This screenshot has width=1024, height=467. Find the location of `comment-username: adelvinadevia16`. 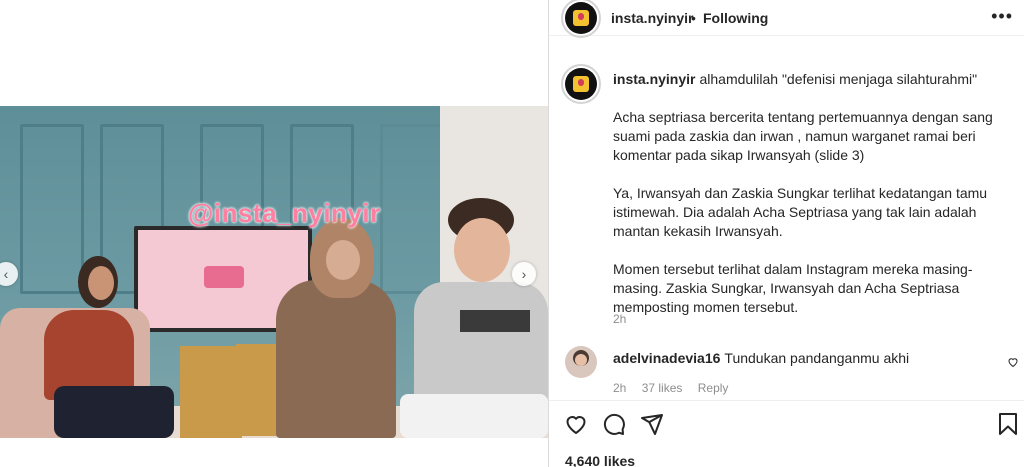

comment-username: adelvinadevia16 is located at coordinates (666, 358).